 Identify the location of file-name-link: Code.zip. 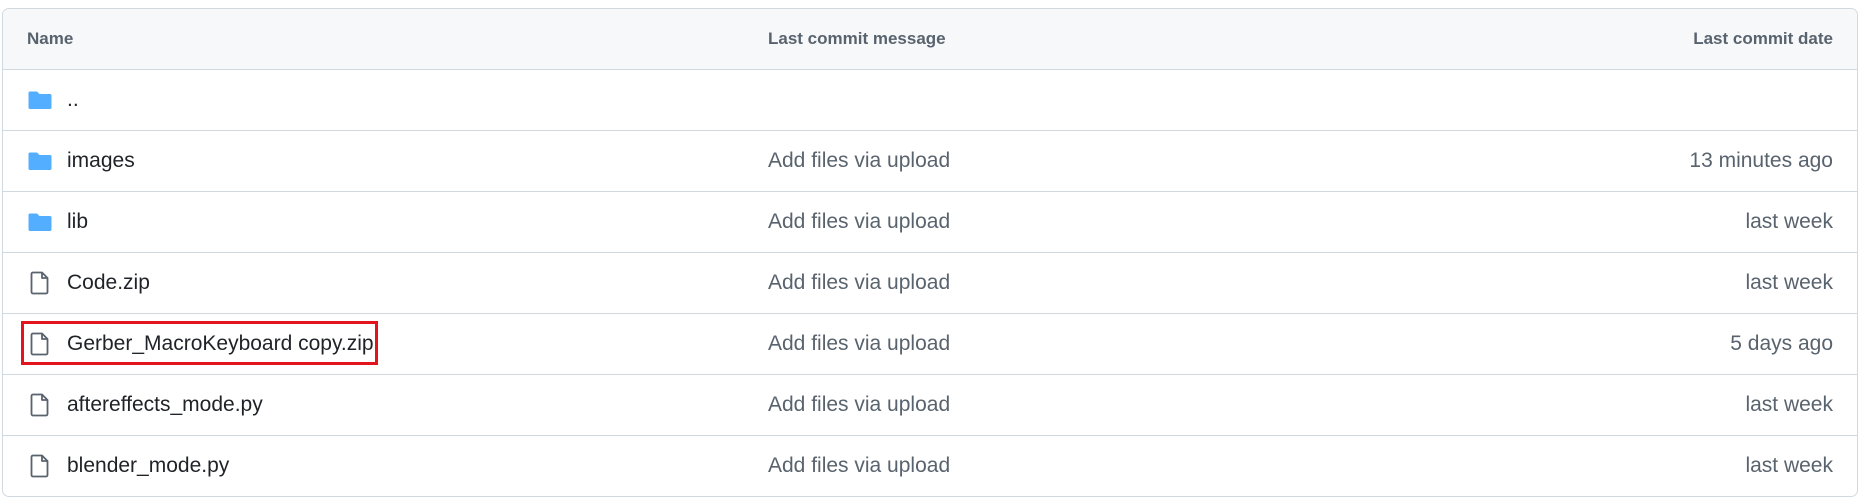
(108, 283).